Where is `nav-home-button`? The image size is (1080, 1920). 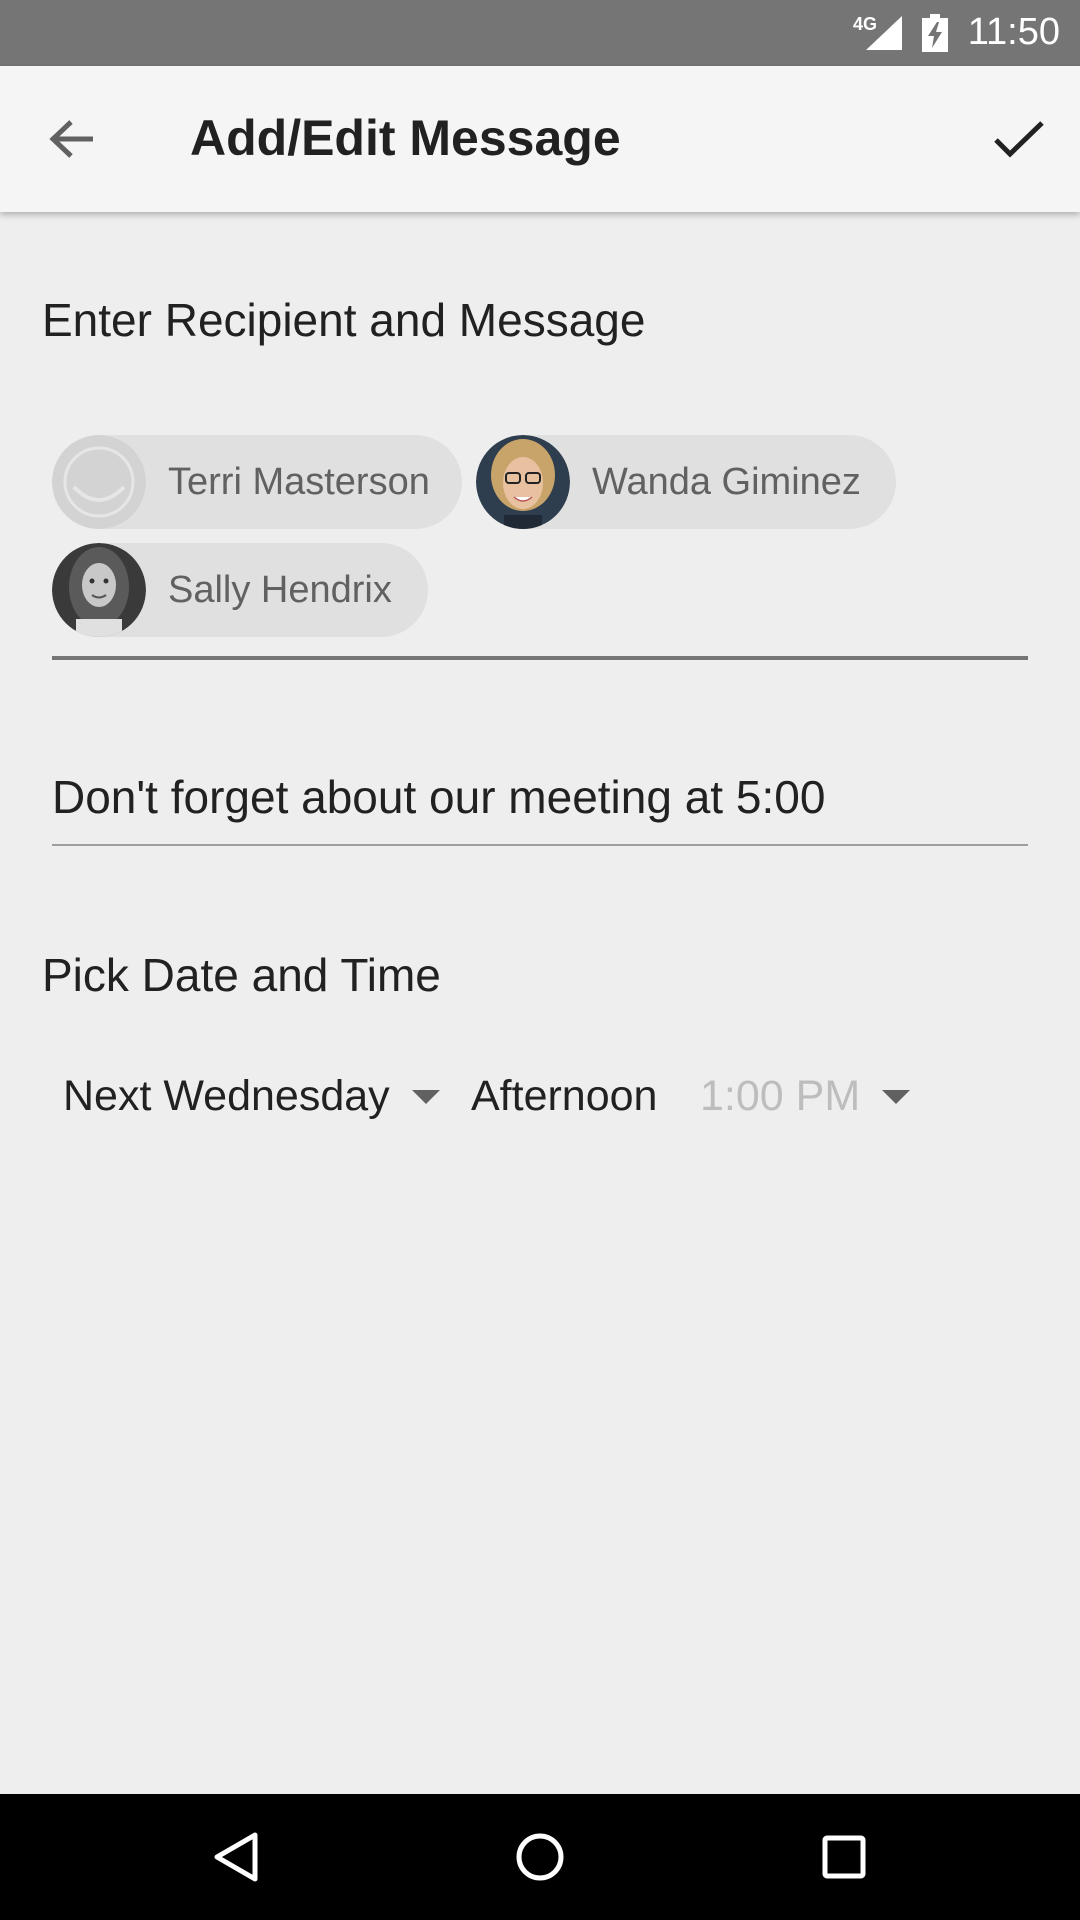 nav-home-button is located at coordinates (540, 1857).